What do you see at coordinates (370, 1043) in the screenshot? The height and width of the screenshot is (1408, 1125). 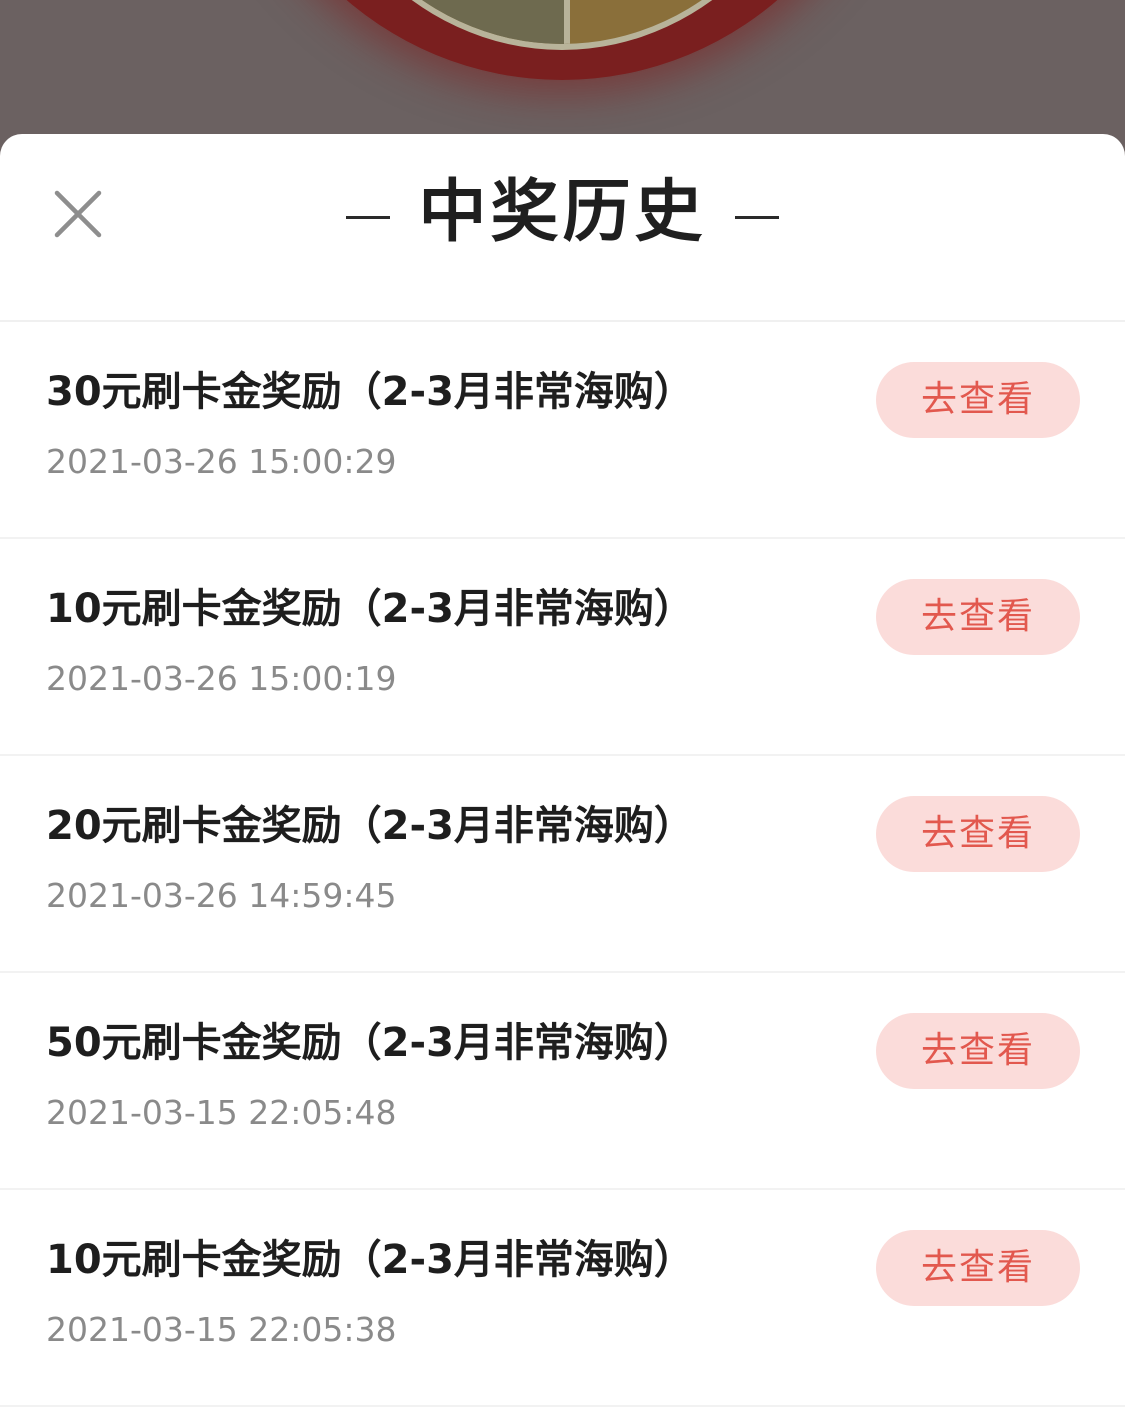 I see `prize-title: 50元刷卡金奖励（2-3月非常海购）` at bounding box center [370, 1043].